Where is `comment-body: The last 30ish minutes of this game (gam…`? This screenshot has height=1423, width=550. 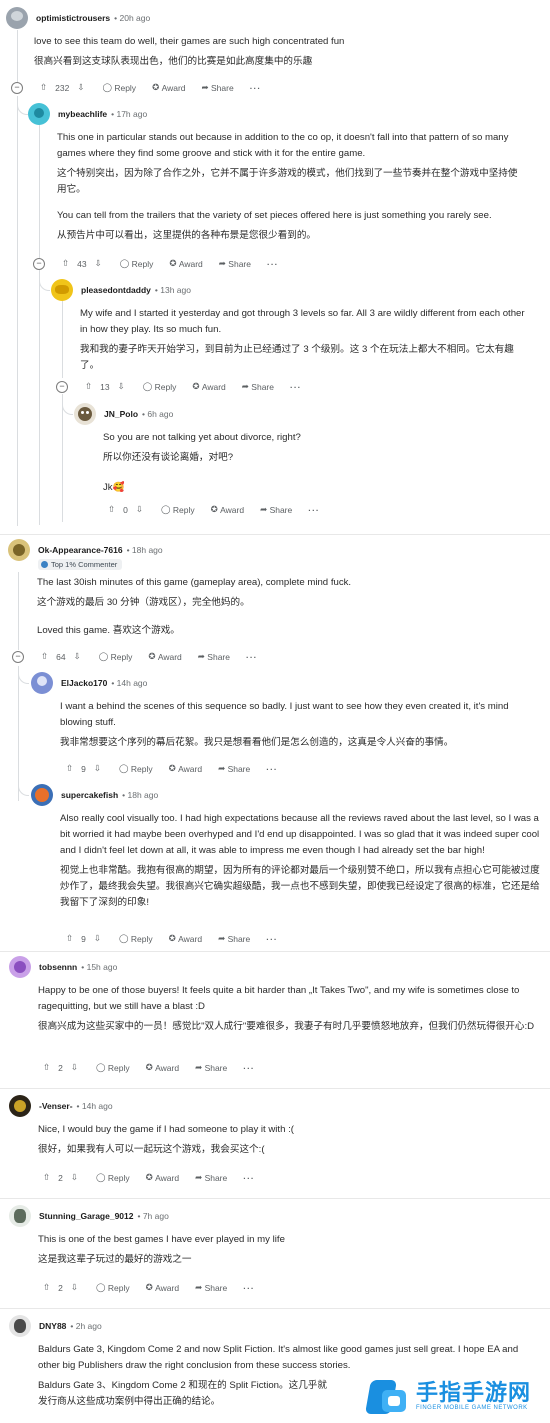 comment-body: The last 30ish minutes of this game (gam… is located at coordinates (287, 609).